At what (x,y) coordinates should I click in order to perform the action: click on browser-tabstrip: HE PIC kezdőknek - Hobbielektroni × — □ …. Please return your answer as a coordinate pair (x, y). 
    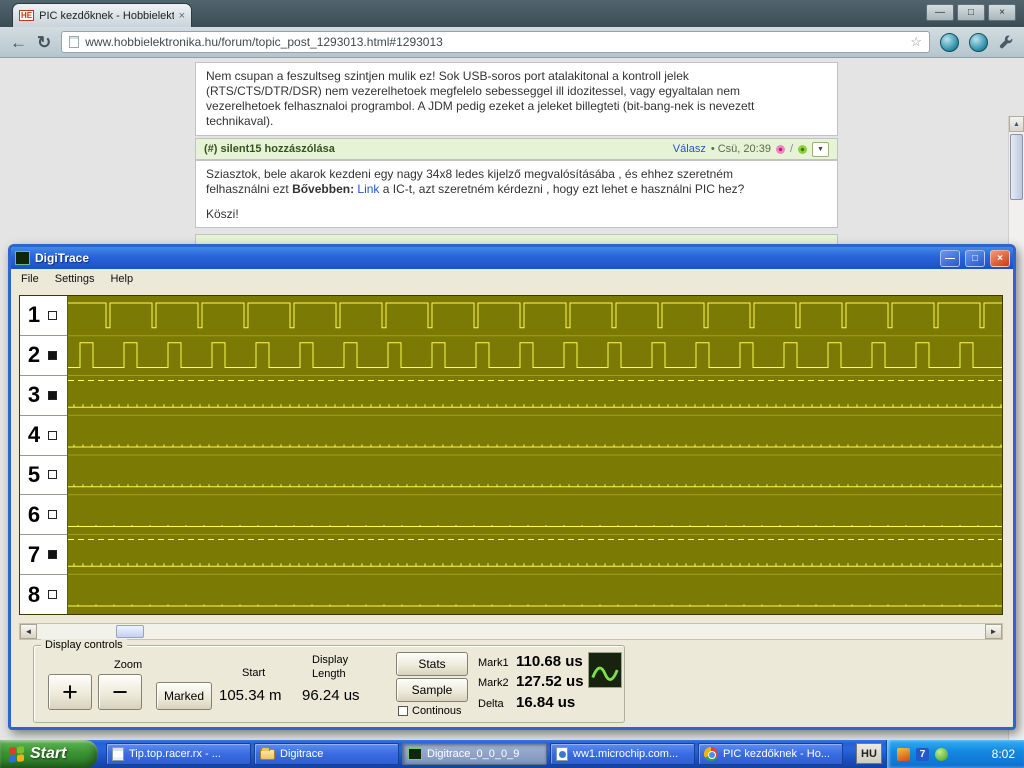
    Looking at the image, I should click on (512, 13).